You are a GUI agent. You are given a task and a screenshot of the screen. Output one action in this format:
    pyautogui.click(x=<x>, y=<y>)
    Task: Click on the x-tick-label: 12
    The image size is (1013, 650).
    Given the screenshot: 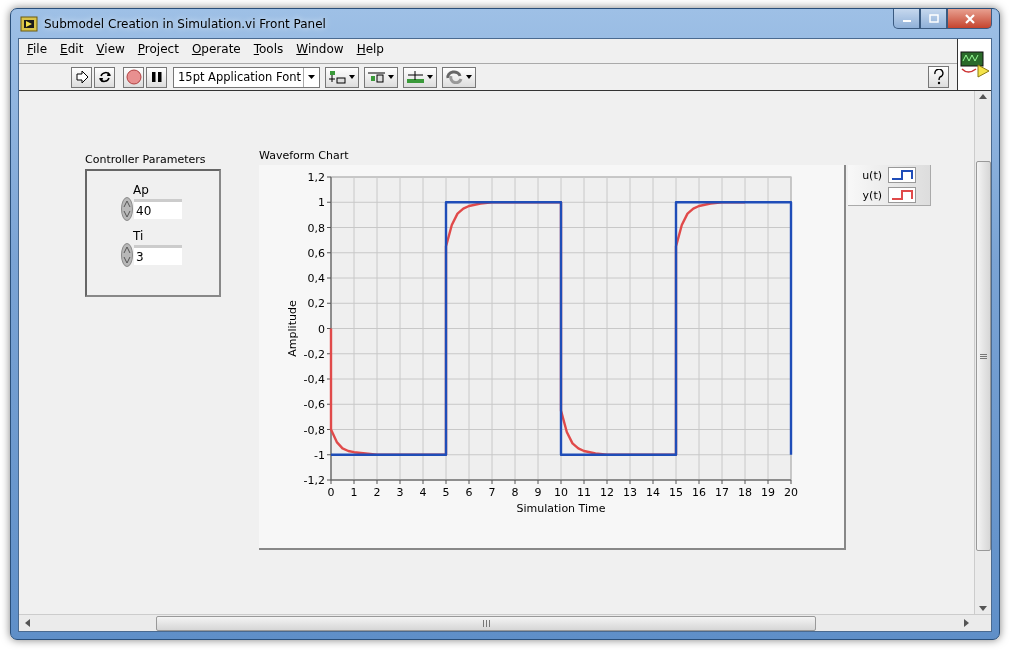 What is the action you would take?
    pyautogui.click(x=607, y=492)
    